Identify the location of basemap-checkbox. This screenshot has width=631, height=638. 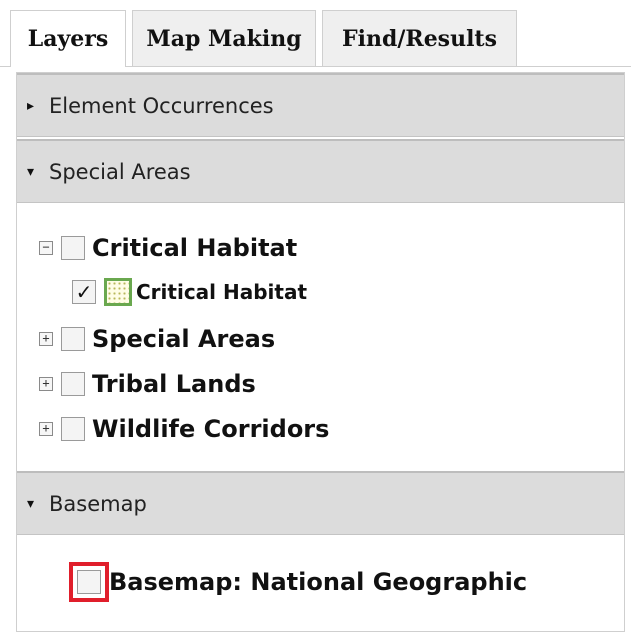
(89, 582).